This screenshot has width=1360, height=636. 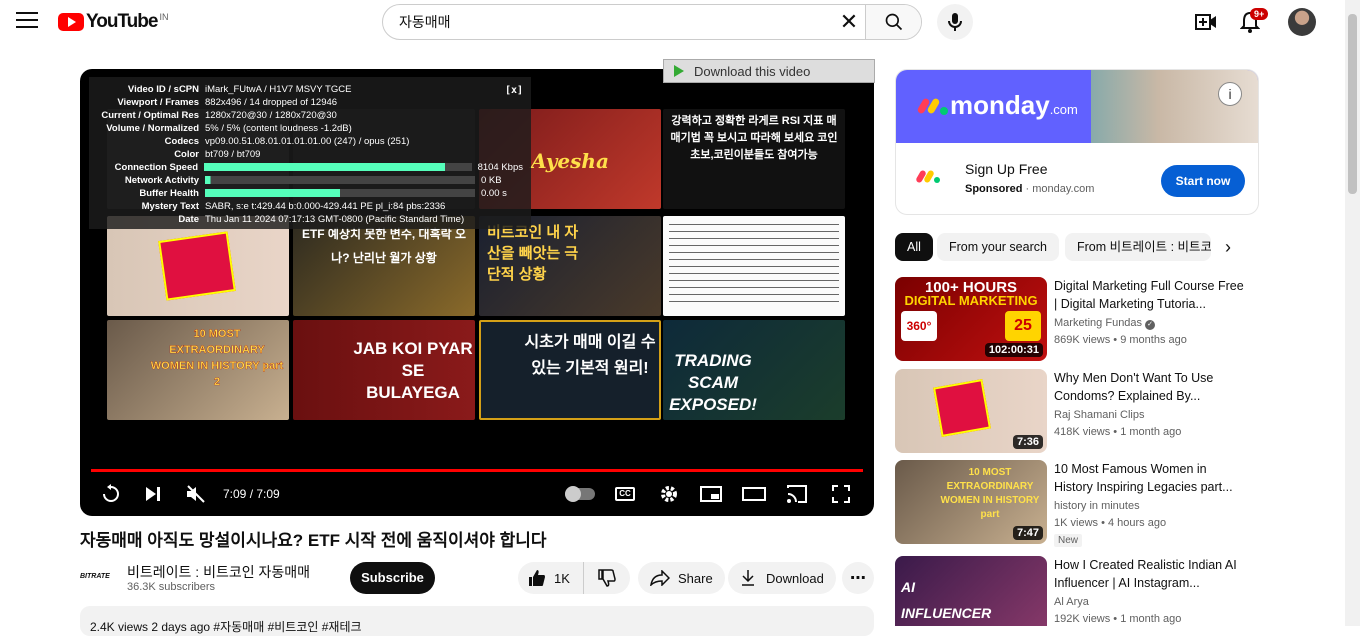 I want to click on top-bar: YouTube IN 자동매매 ✕ 9+, so click(x=672, y=22).